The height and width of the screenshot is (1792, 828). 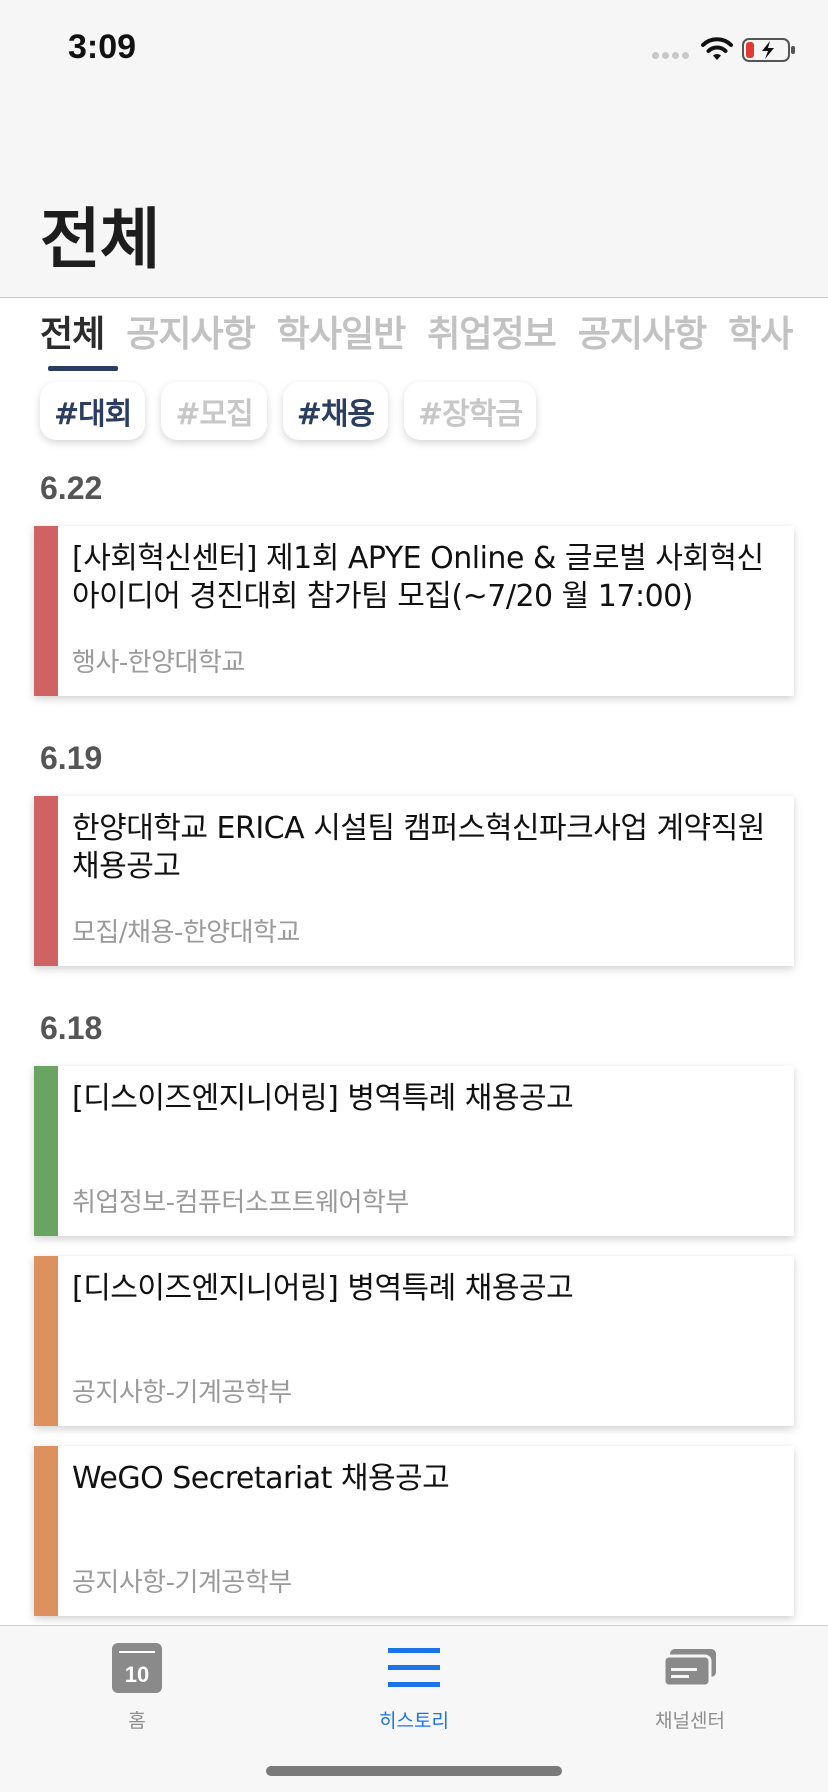 I want to click on header-divider, so click(x=414, y=297).